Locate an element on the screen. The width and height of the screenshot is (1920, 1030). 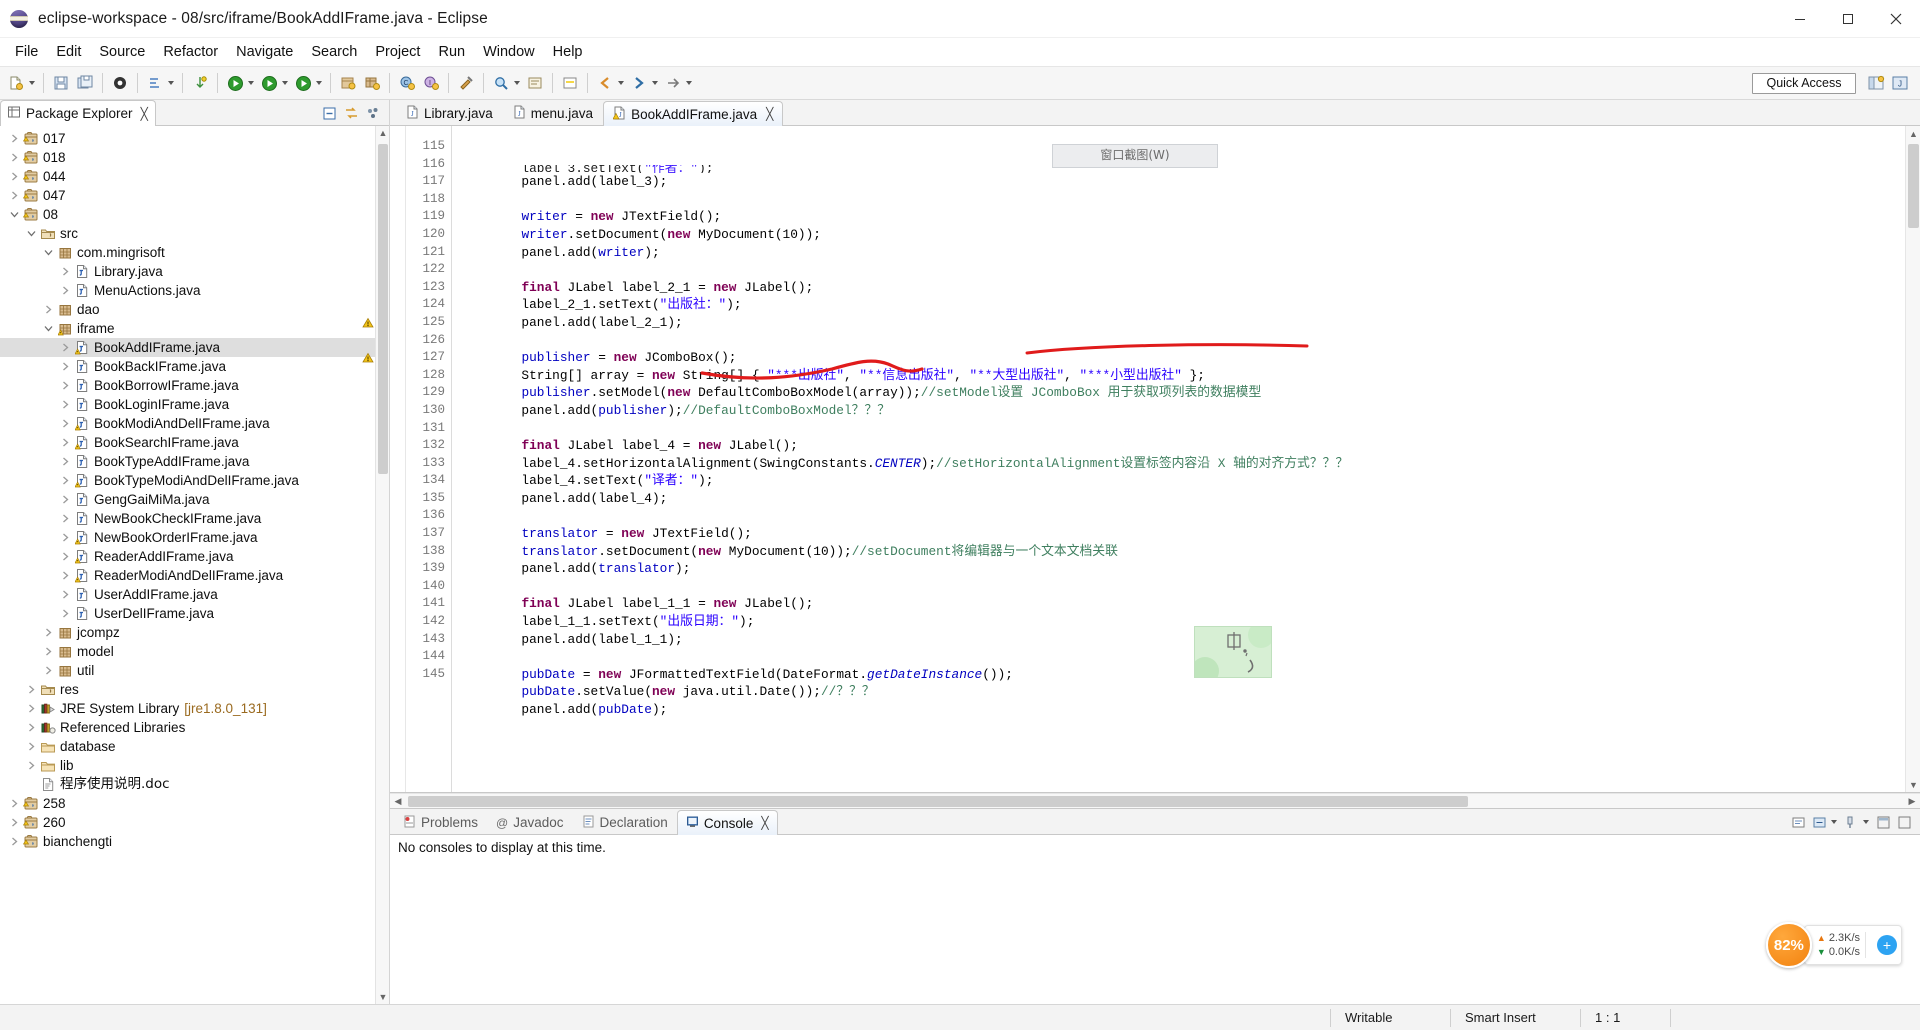
run-dropdown-arrow is located at coordinates (251, 83).